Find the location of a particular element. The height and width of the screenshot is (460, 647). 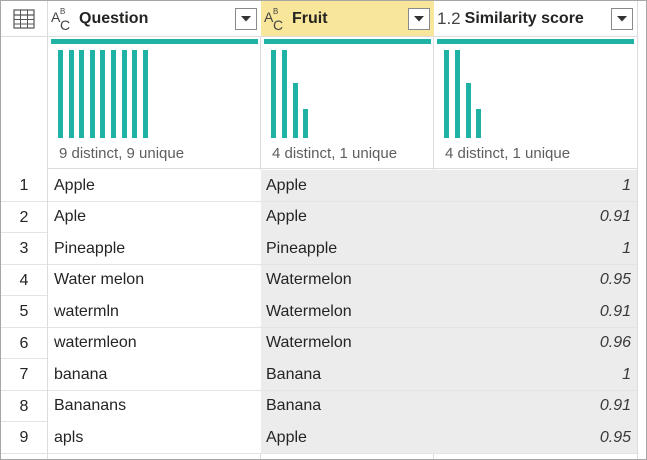

row-number: 5 is located at coordinates (24, 312).